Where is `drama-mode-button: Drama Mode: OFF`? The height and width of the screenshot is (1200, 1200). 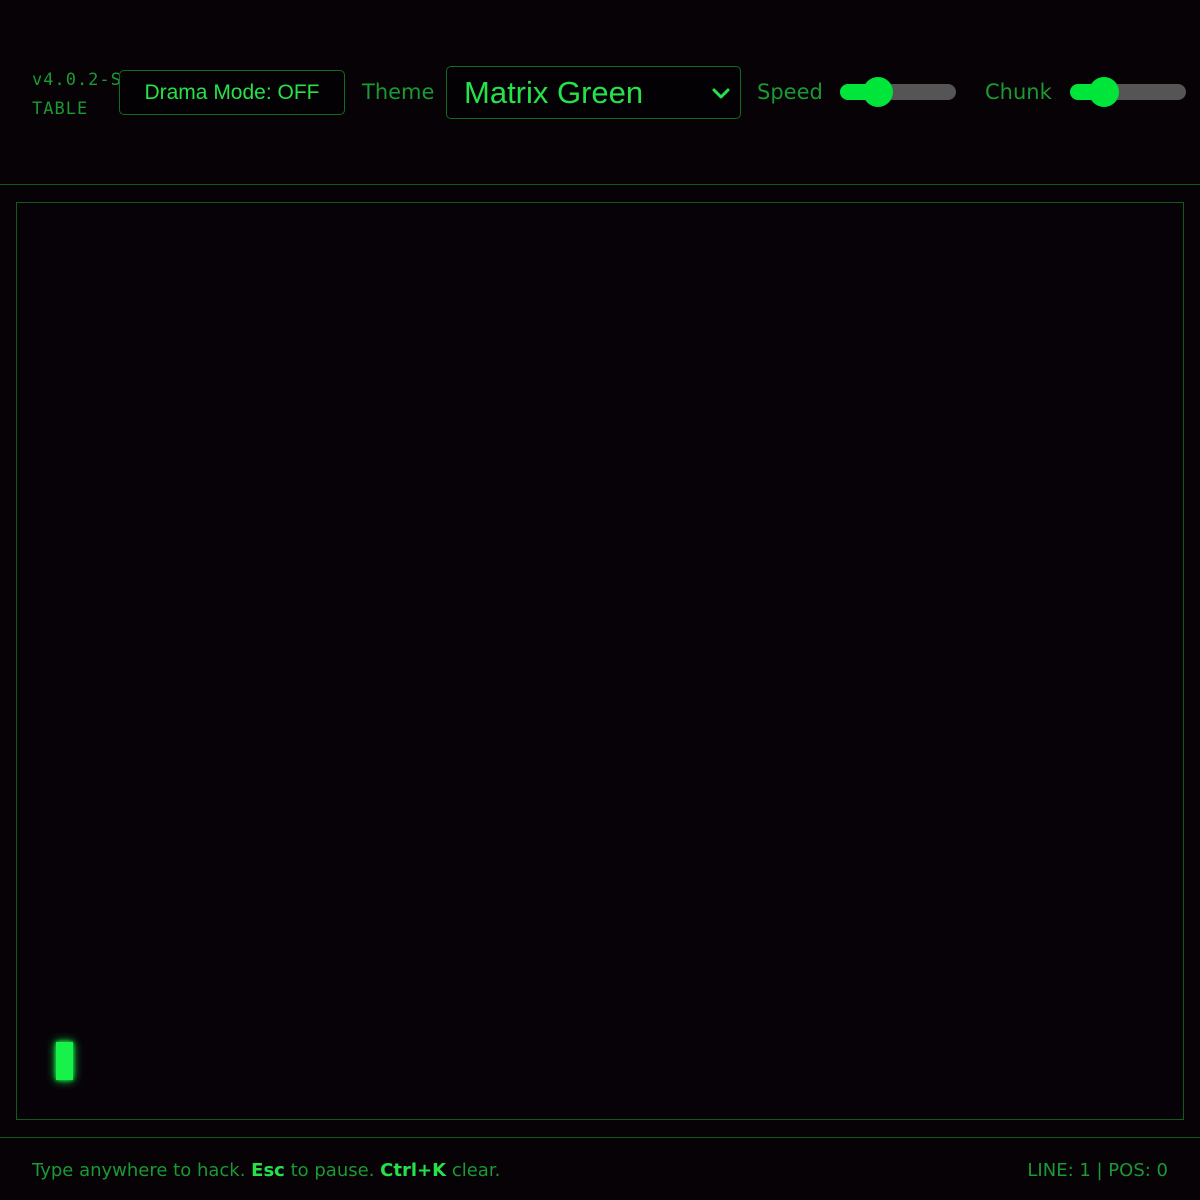 drama-mode-button: Drama Mode: OFF is located at coordinates (232, 92).